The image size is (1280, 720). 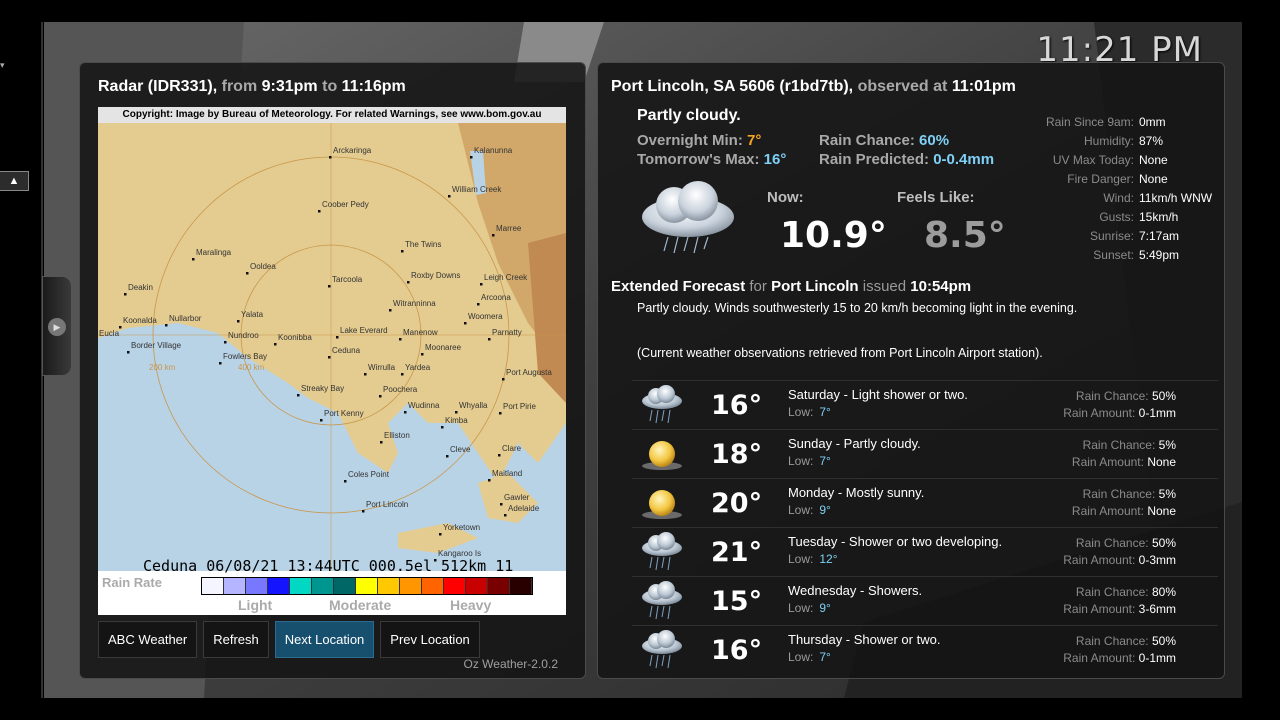 What do you see at coordinates (424, 405) in the screenshot?
I see `radar-place-label: Wudinna` at bounding box center [424, 405].